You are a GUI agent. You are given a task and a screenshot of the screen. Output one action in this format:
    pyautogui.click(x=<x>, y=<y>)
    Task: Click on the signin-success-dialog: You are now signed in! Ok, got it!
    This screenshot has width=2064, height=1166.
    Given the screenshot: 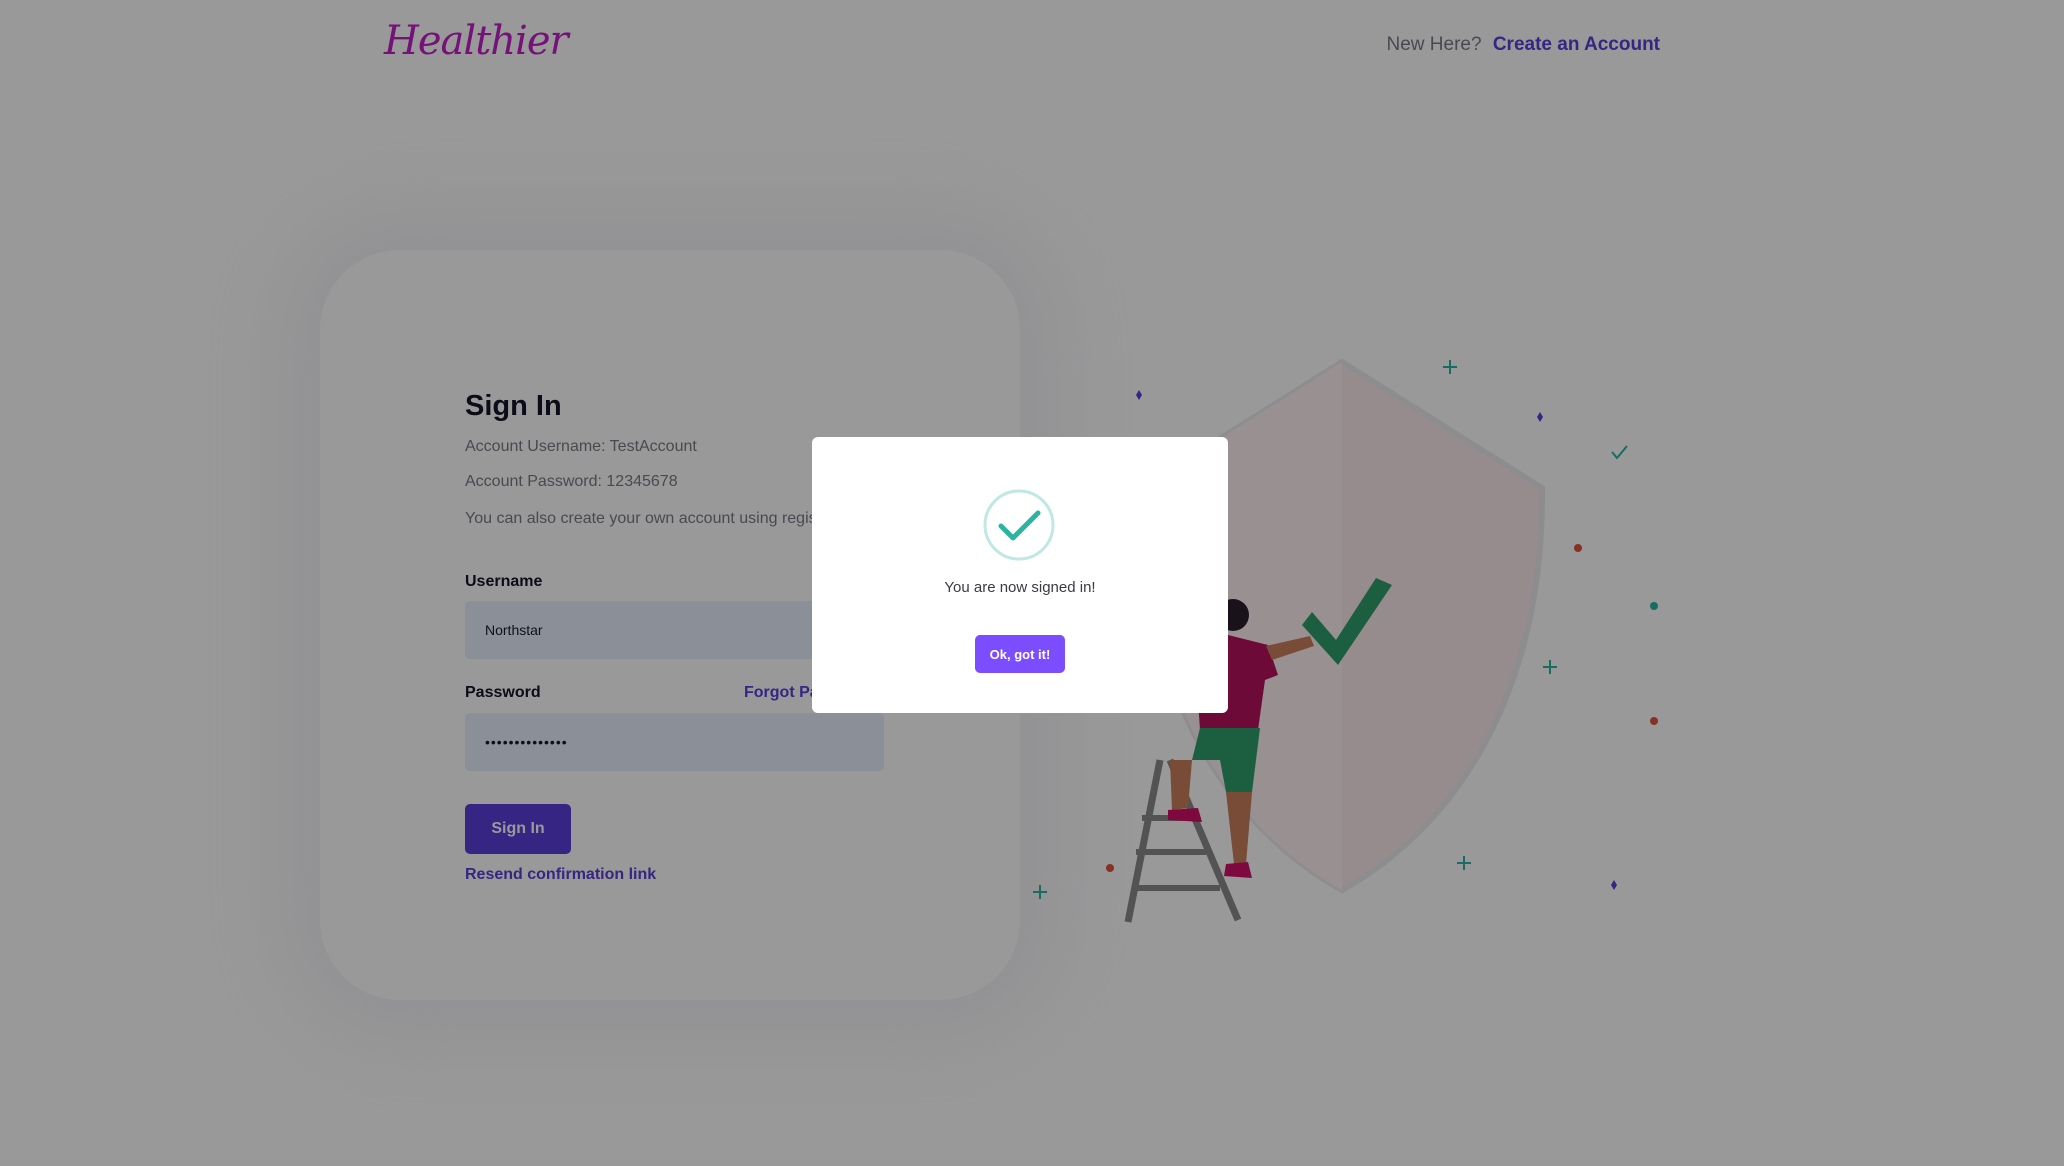 What is the action you would take?
    pyautogui.click(x=1020, y=575)
    